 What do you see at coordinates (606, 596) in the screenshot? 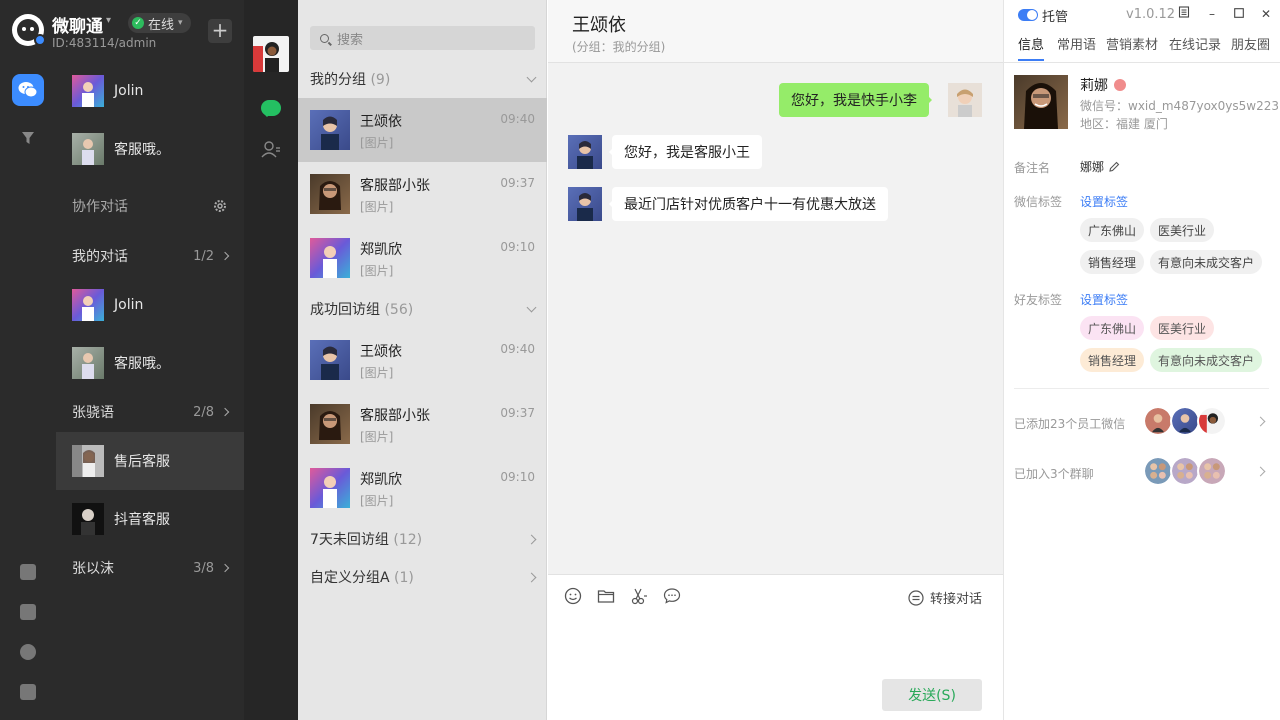
I see `folder-icon` at bounding box center [606, 596].